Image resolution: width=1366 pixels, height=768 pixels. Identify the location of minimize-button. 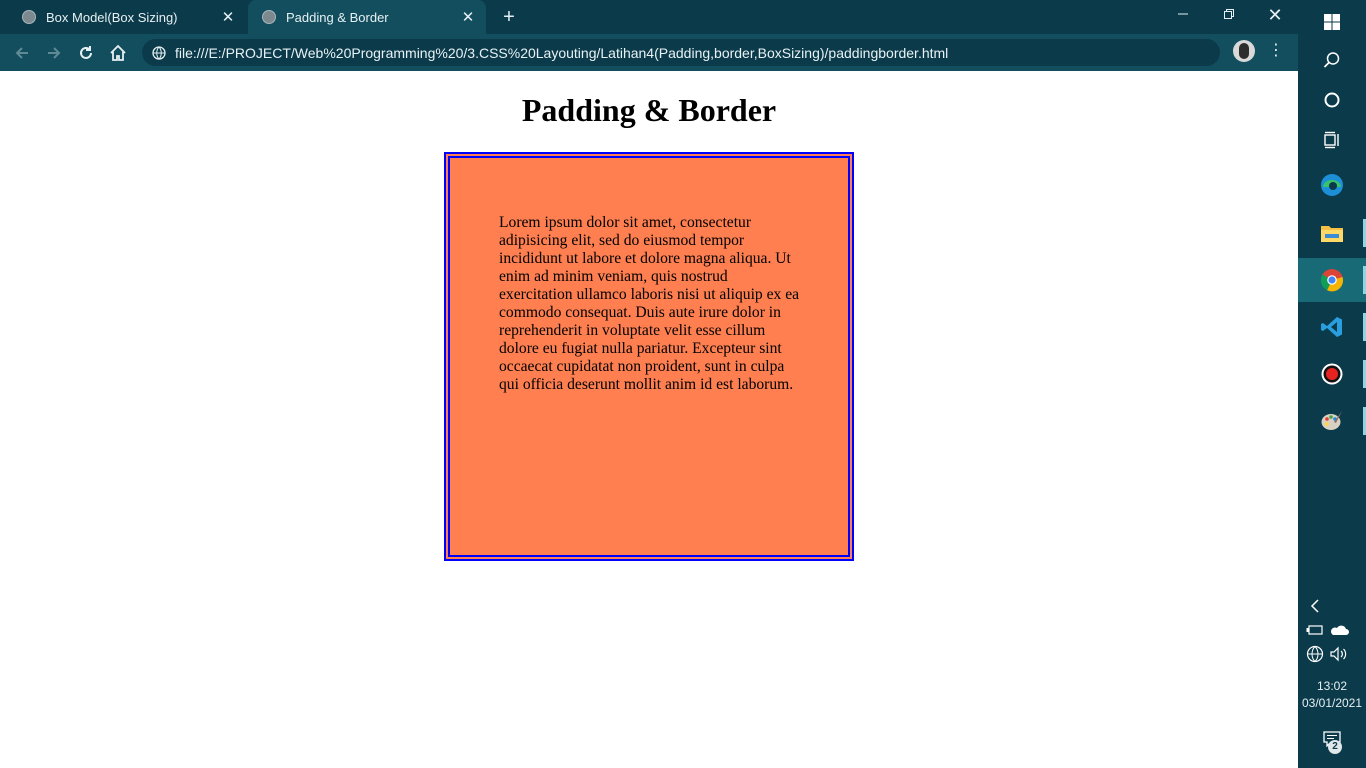
(1183, 15).